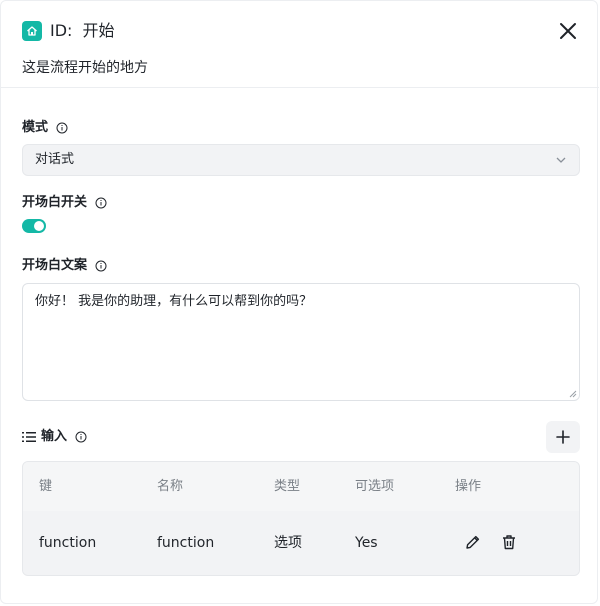 The height and width of the screenshot is (606, 600). What do you see at coordinates (568, 31) in the screenshot?
I see `close-icon` at bounding box center [568, 31].